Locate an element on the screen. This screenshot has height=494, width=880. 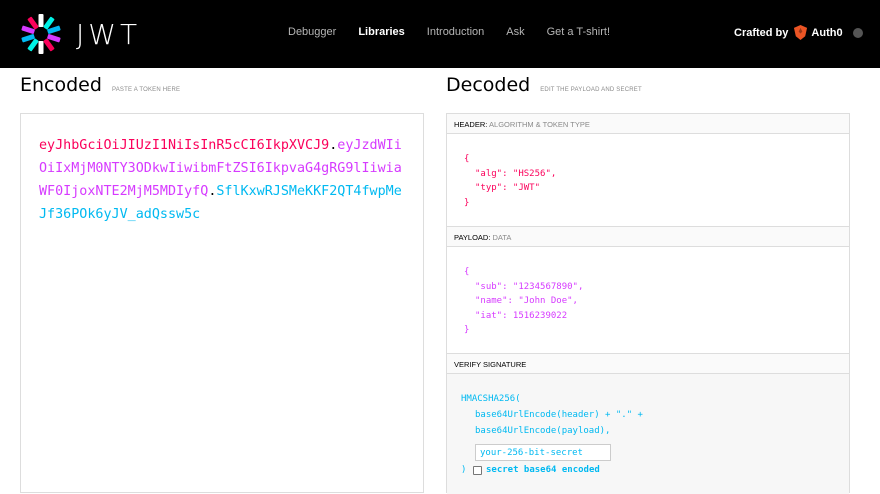
json-line: "sub": "1234567890", is located at coordinates (529, 286).